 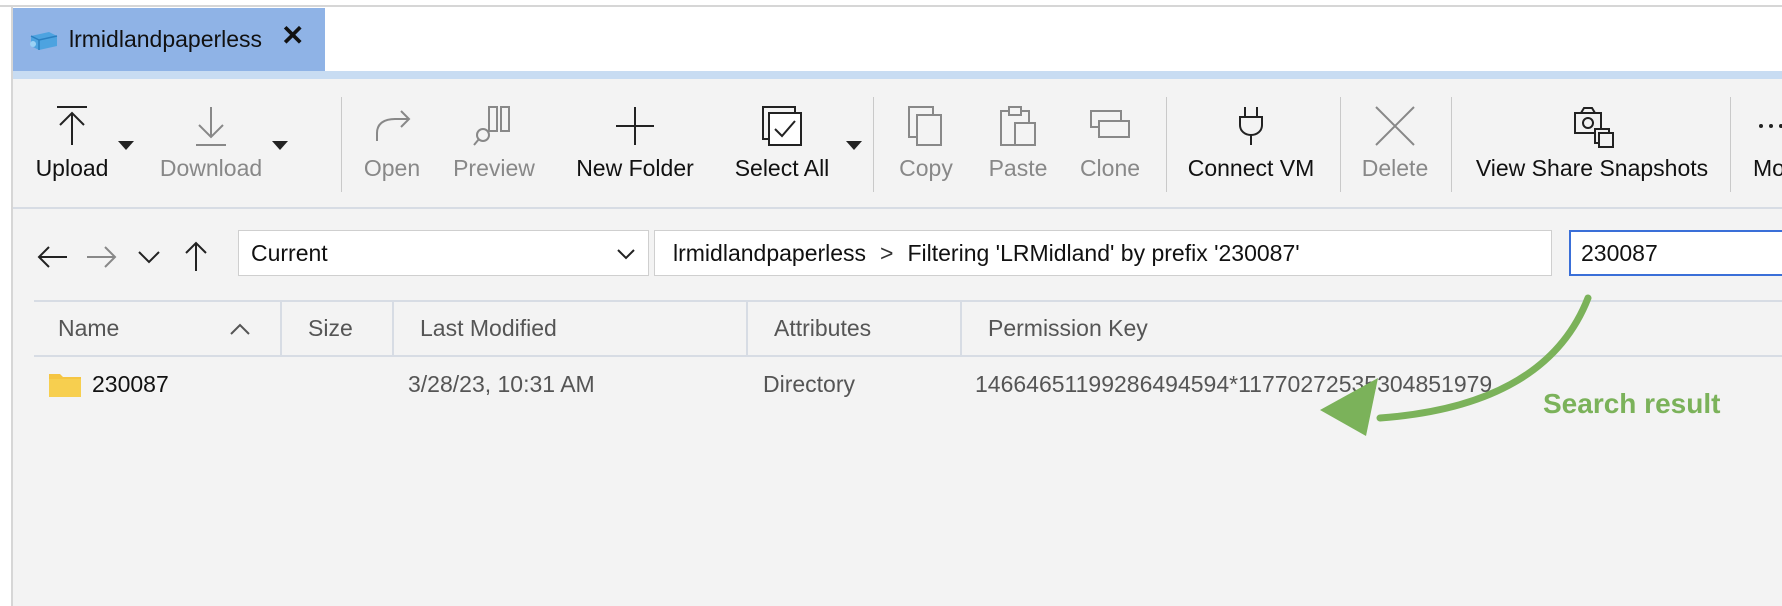 What do you see at coordinates (491, 126) in the screenshot?
I see `preview-icon` at bounding box center [491, 126].